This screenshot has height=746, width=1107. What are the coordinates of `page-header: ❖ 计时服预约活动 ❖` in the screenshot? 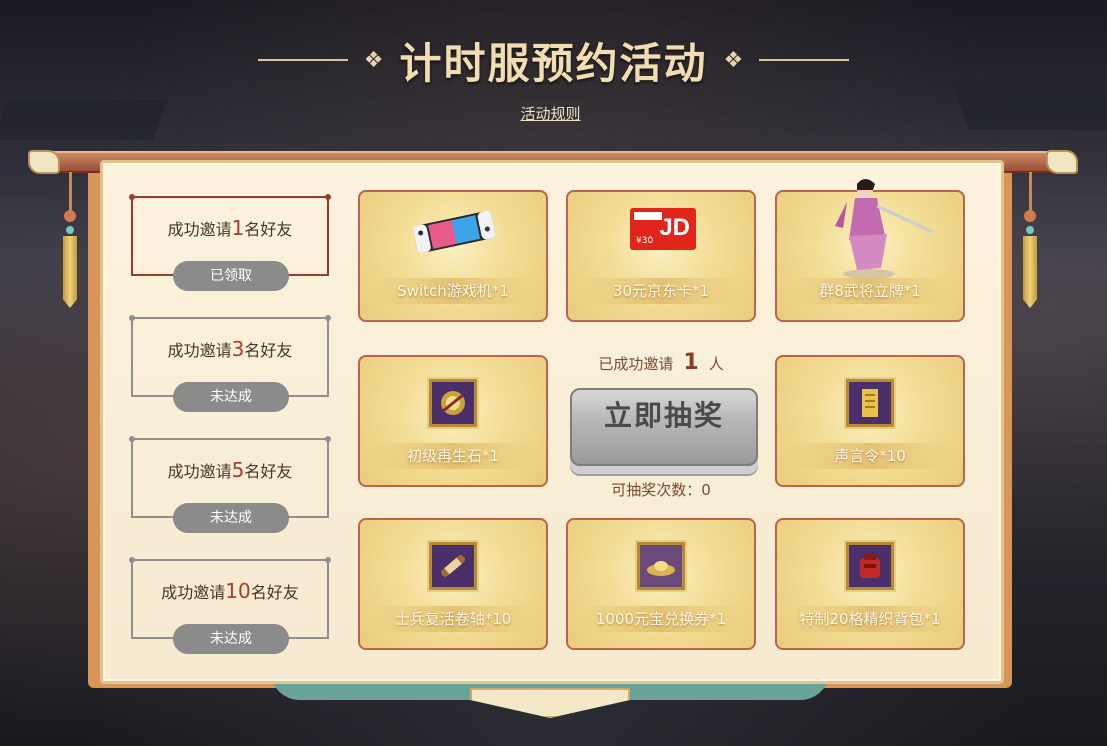 It's located at (553, 60).